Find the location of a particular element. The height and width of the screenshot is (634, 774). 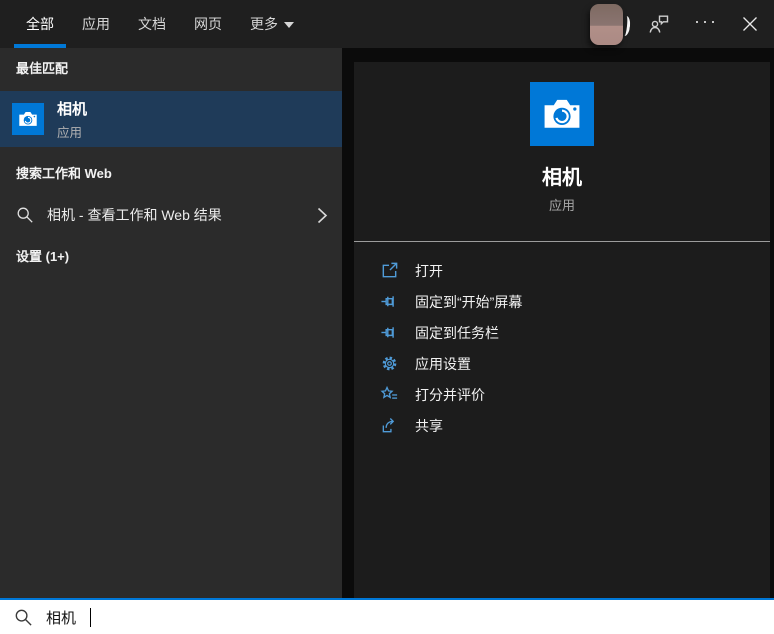

tab-web: 网页 is located at coordinates (208, 24).